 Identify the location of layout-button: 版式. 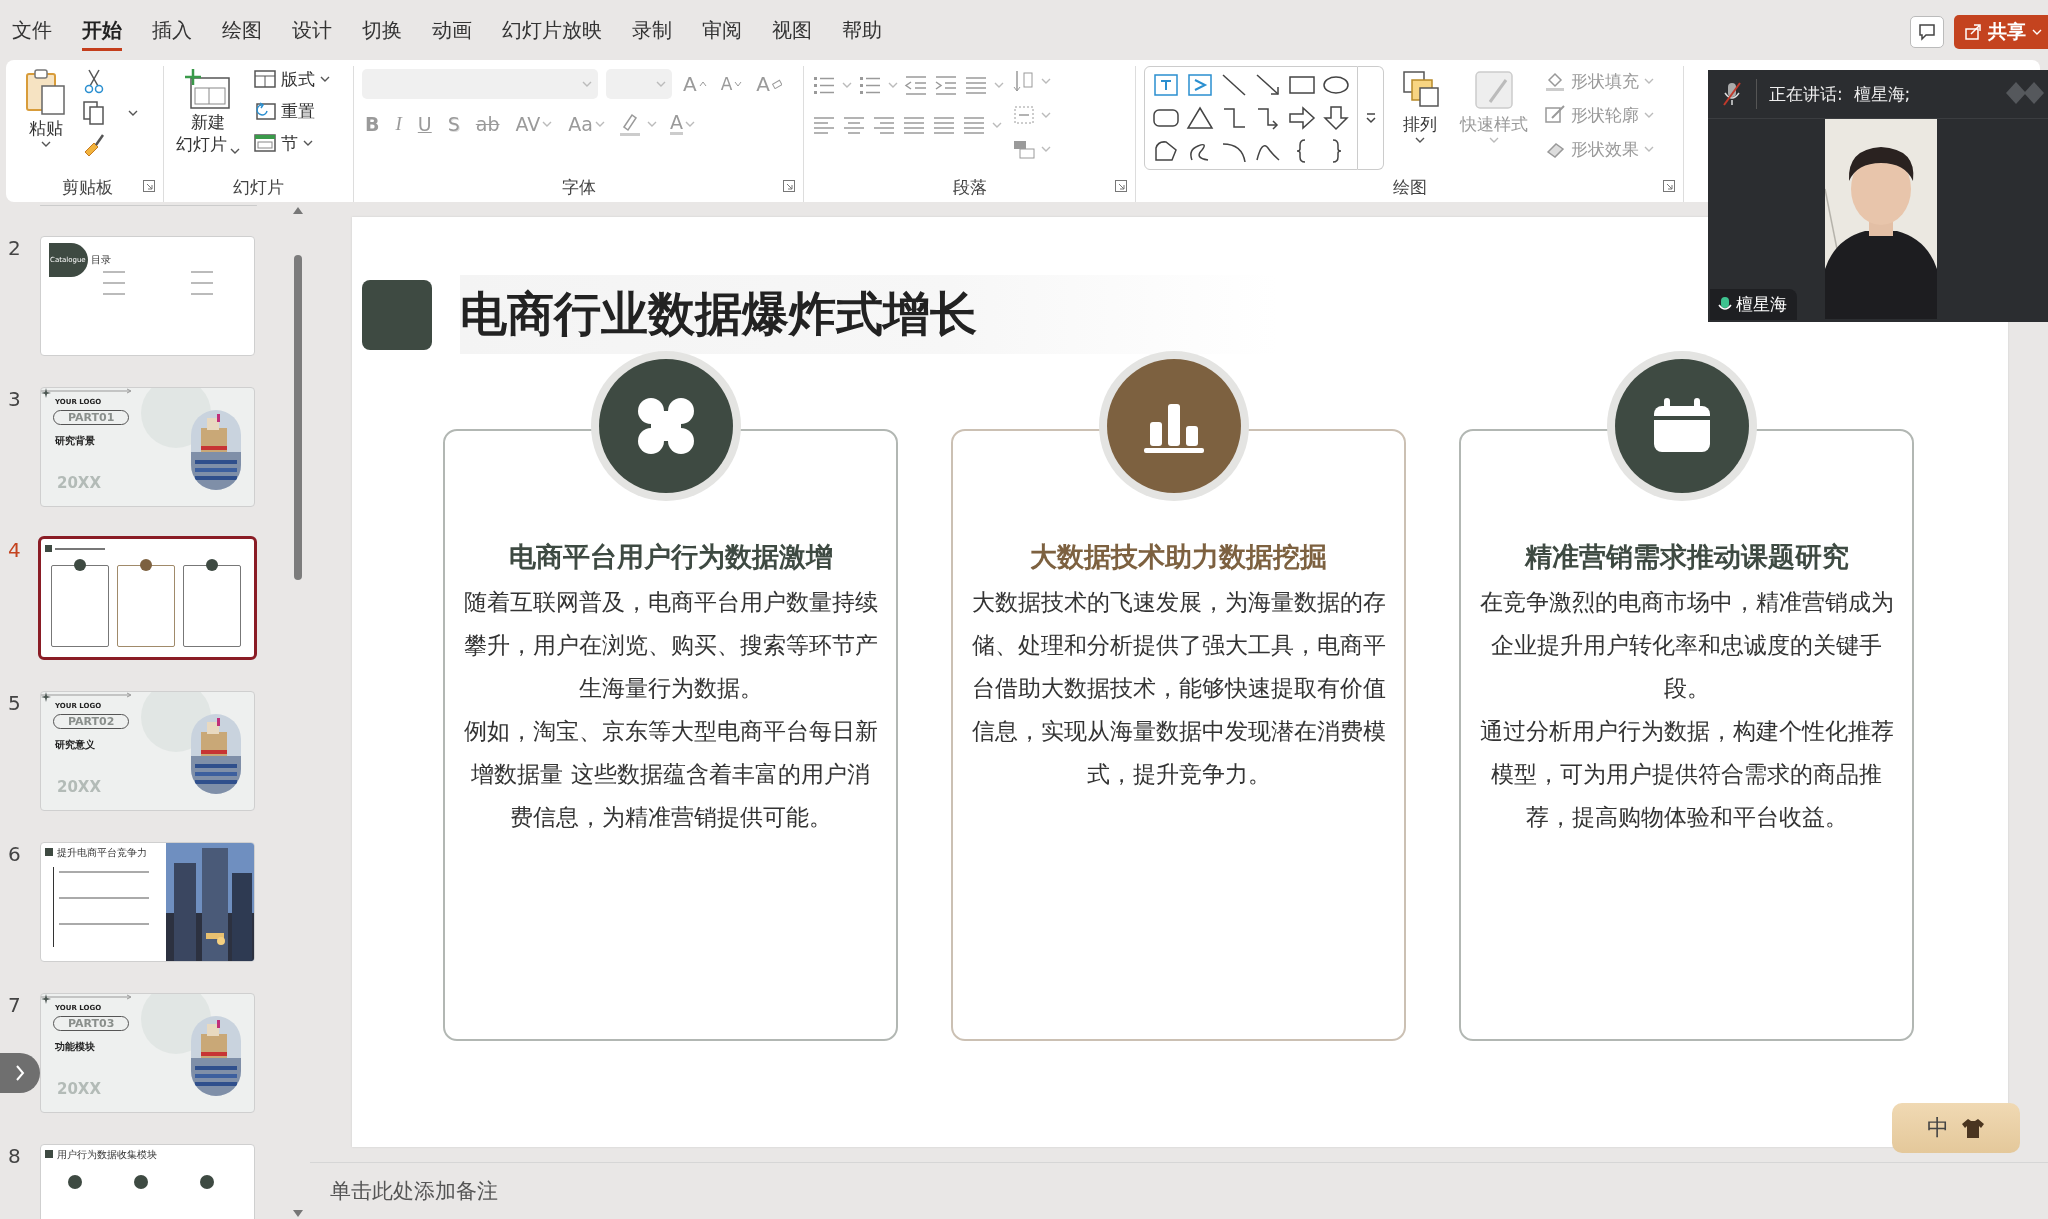
(292, 79).